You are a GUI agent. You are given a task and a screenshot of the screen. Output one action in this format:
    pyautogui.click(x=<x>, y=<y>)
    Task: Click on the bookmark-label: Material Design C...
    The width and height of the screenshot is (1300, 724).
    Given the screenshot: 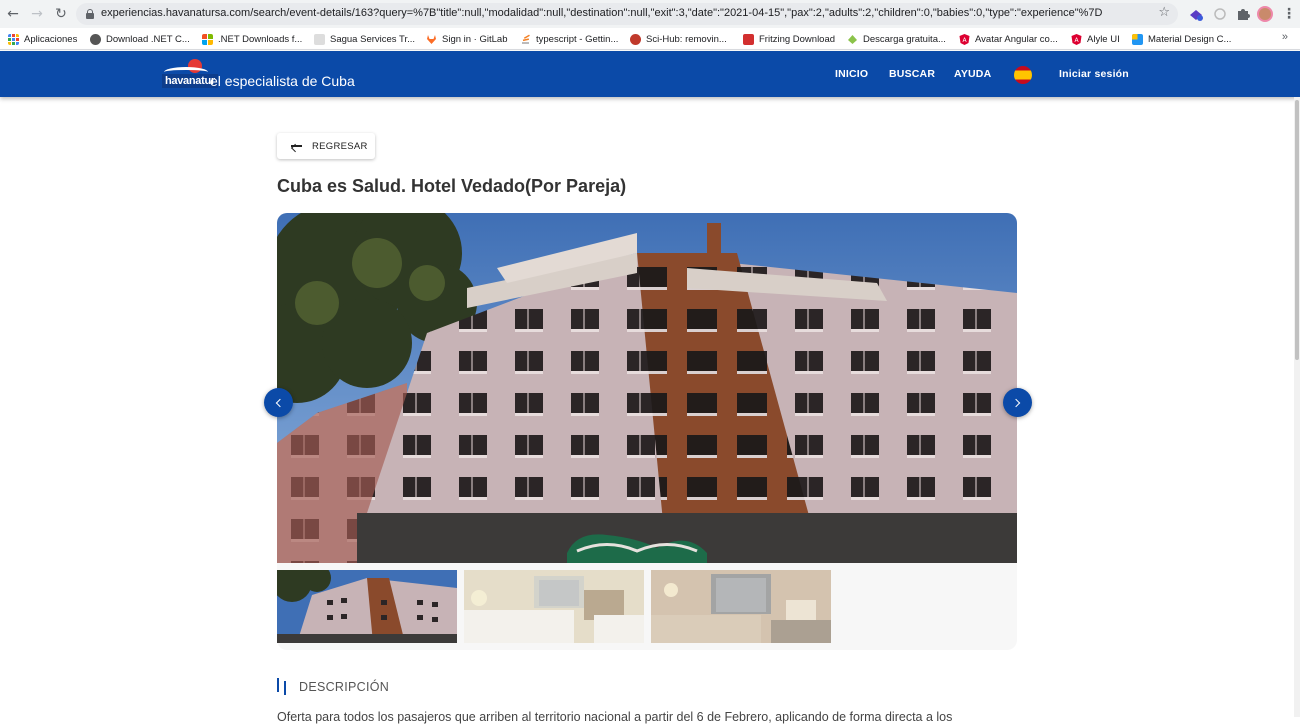 What is the action you would take?
    pyautogui.click(x=1190, y=39)
    